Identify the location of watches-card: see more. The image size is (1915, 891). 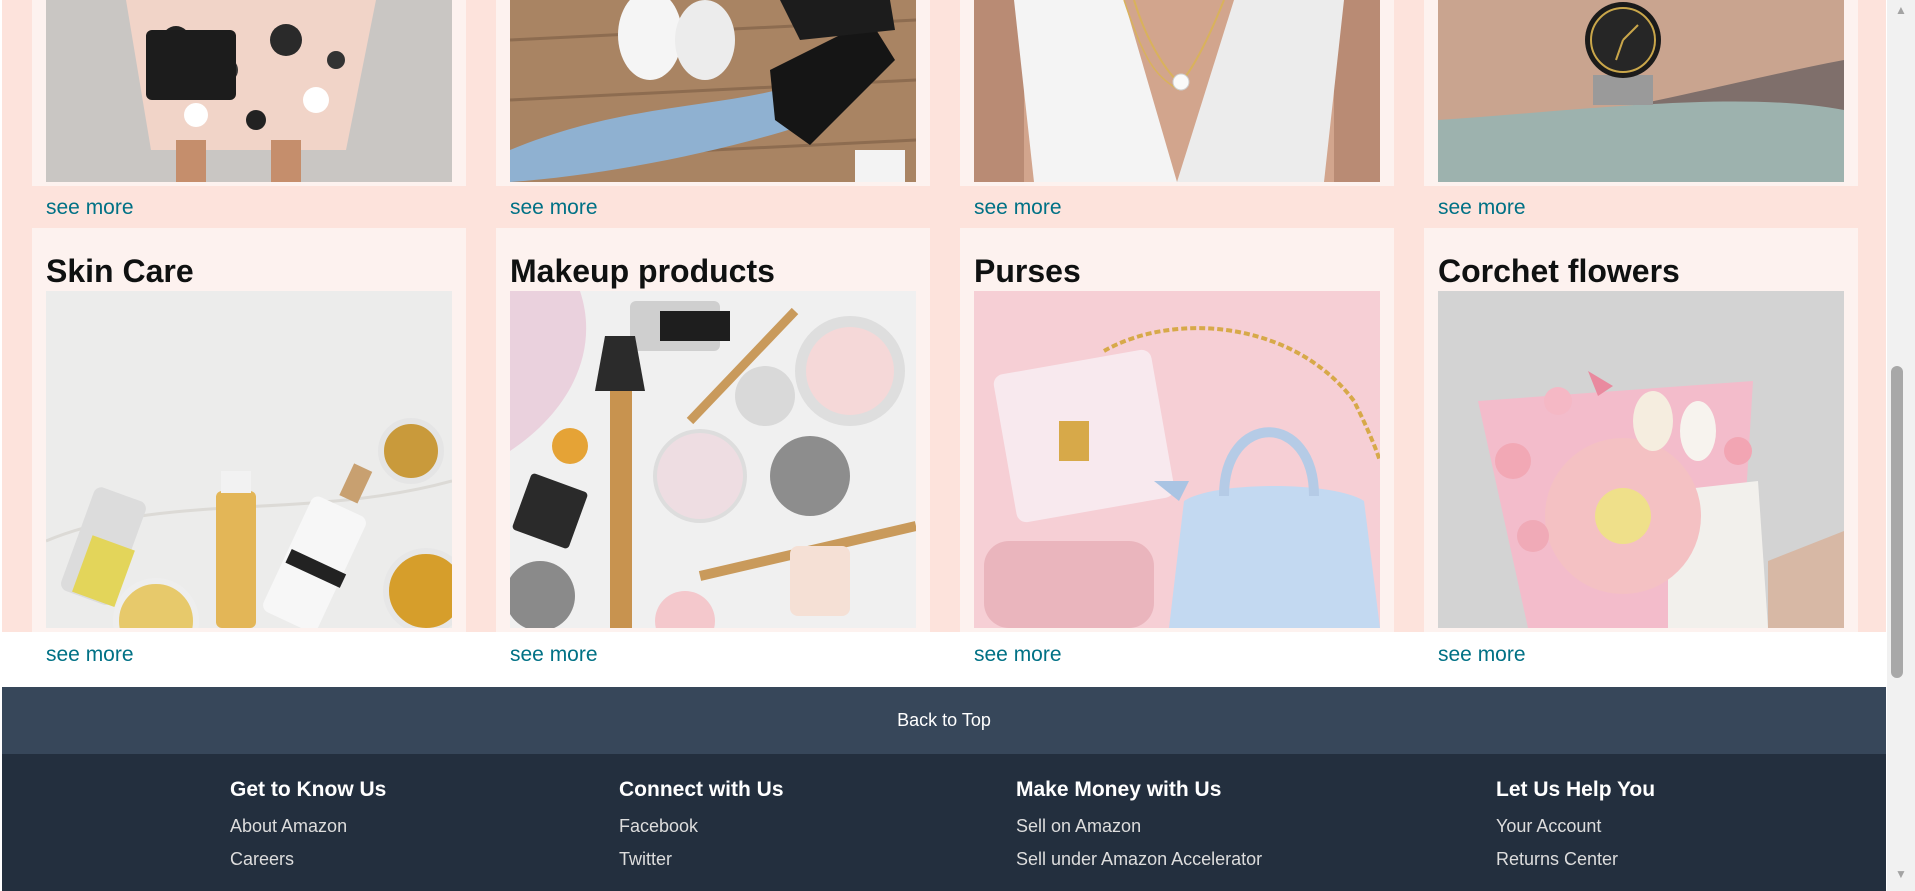
(1641, 109).